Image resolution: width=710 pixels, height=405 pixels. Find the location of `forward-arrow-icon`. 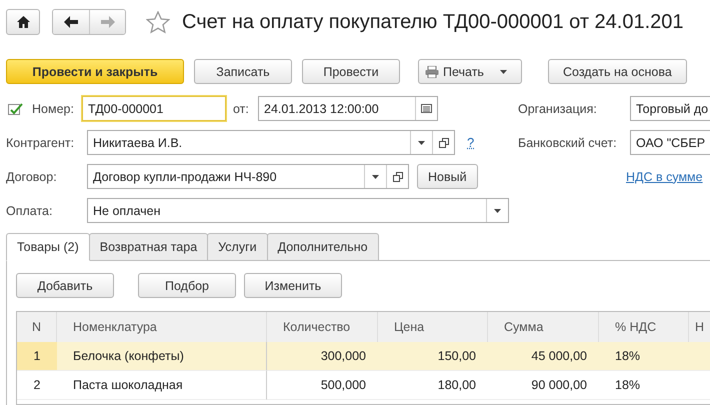

forward-arrow-icon is located at coordinates (107, 22).